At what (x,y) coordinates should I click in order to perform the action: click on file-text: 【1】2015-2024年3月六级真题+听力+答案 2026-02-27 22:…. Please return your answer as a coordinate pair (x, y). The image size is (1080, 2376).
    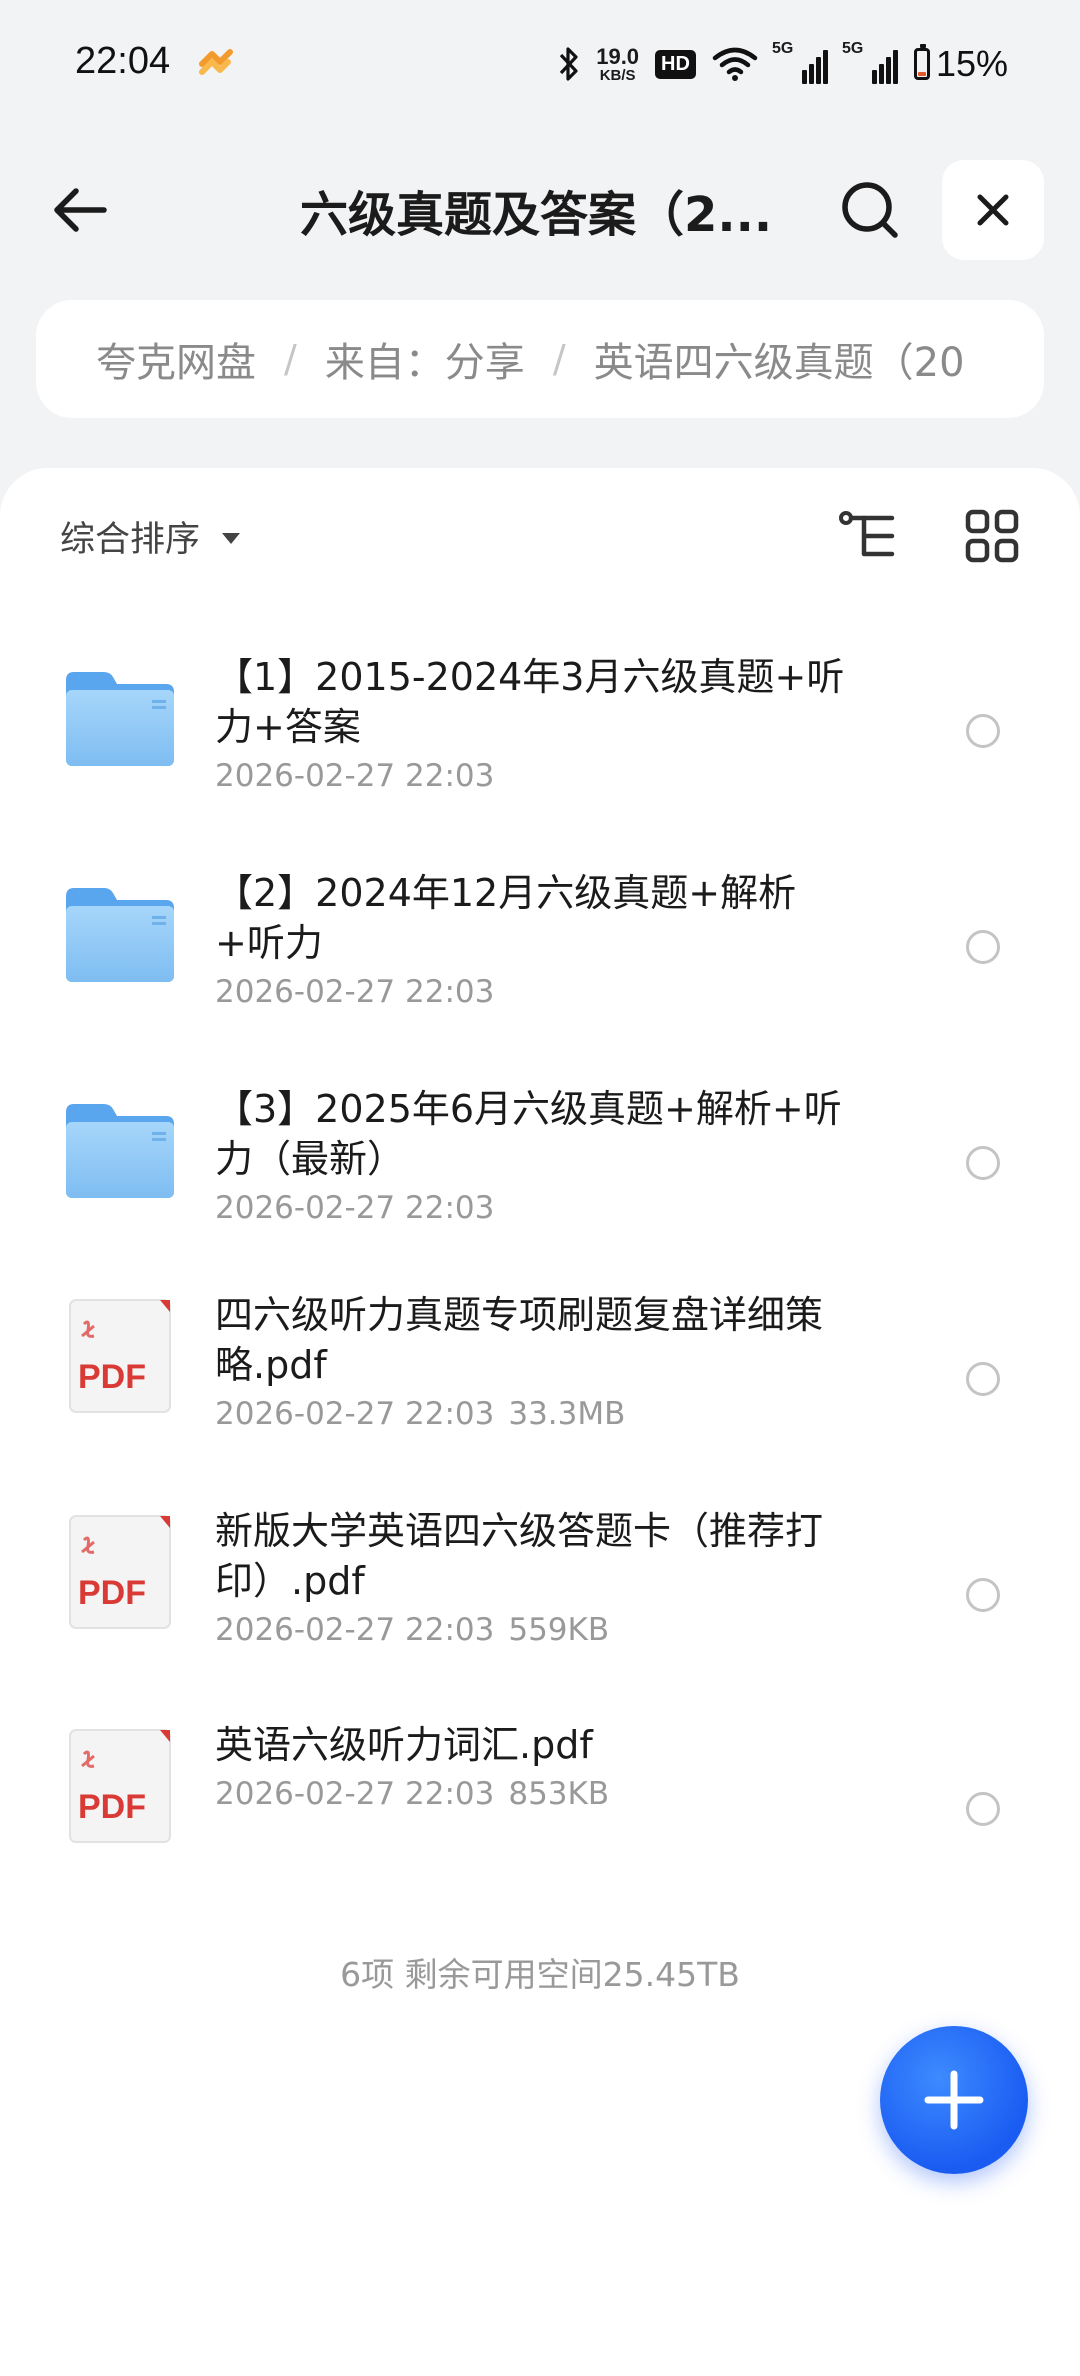
    Looking at the image, I should click on (535, 725).